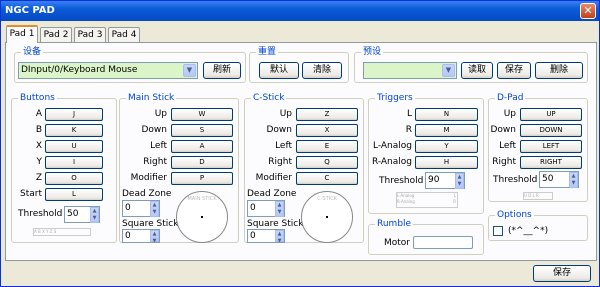 Image resolution: width=600 pixels, height=287 pixels. I want to click on c-stick-modifier-label: Modifier, so click(273, 178).